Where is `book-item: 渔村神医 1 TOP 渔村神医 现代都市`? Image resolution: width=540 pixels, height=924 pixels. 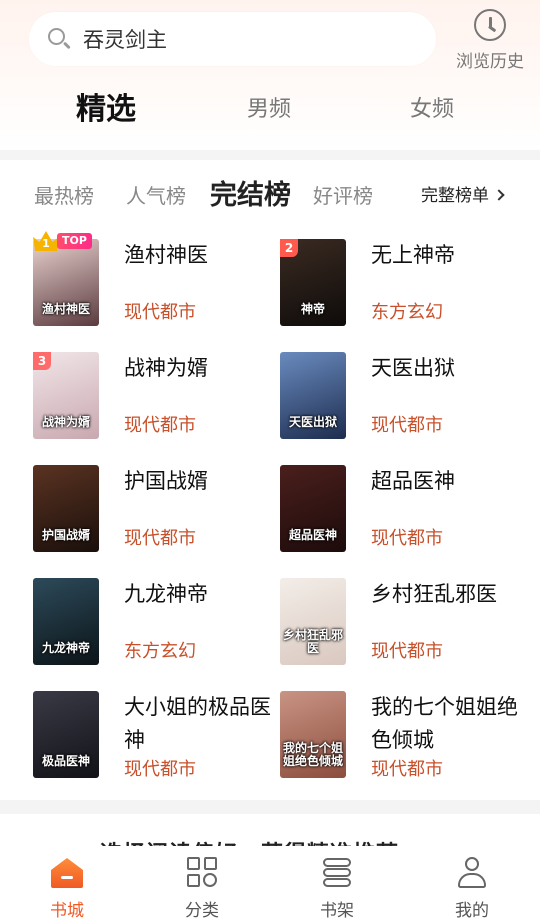
book-item: 渔村神医 1 TOP 渔村神医 现代都市 is located at coordinates (158, 280).